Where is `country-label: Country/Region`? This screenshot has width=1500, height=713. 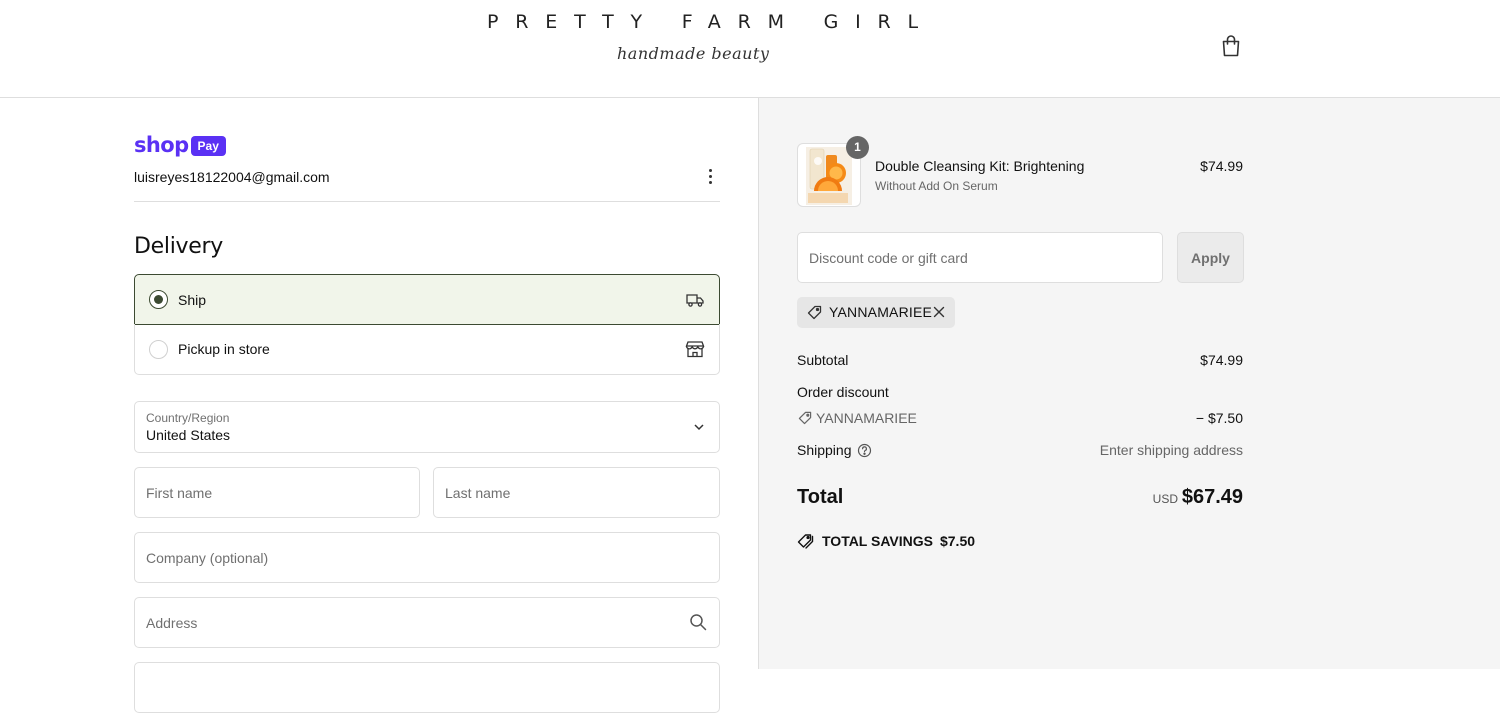 country-label: Country/Region is located at coordinates (188, 418).